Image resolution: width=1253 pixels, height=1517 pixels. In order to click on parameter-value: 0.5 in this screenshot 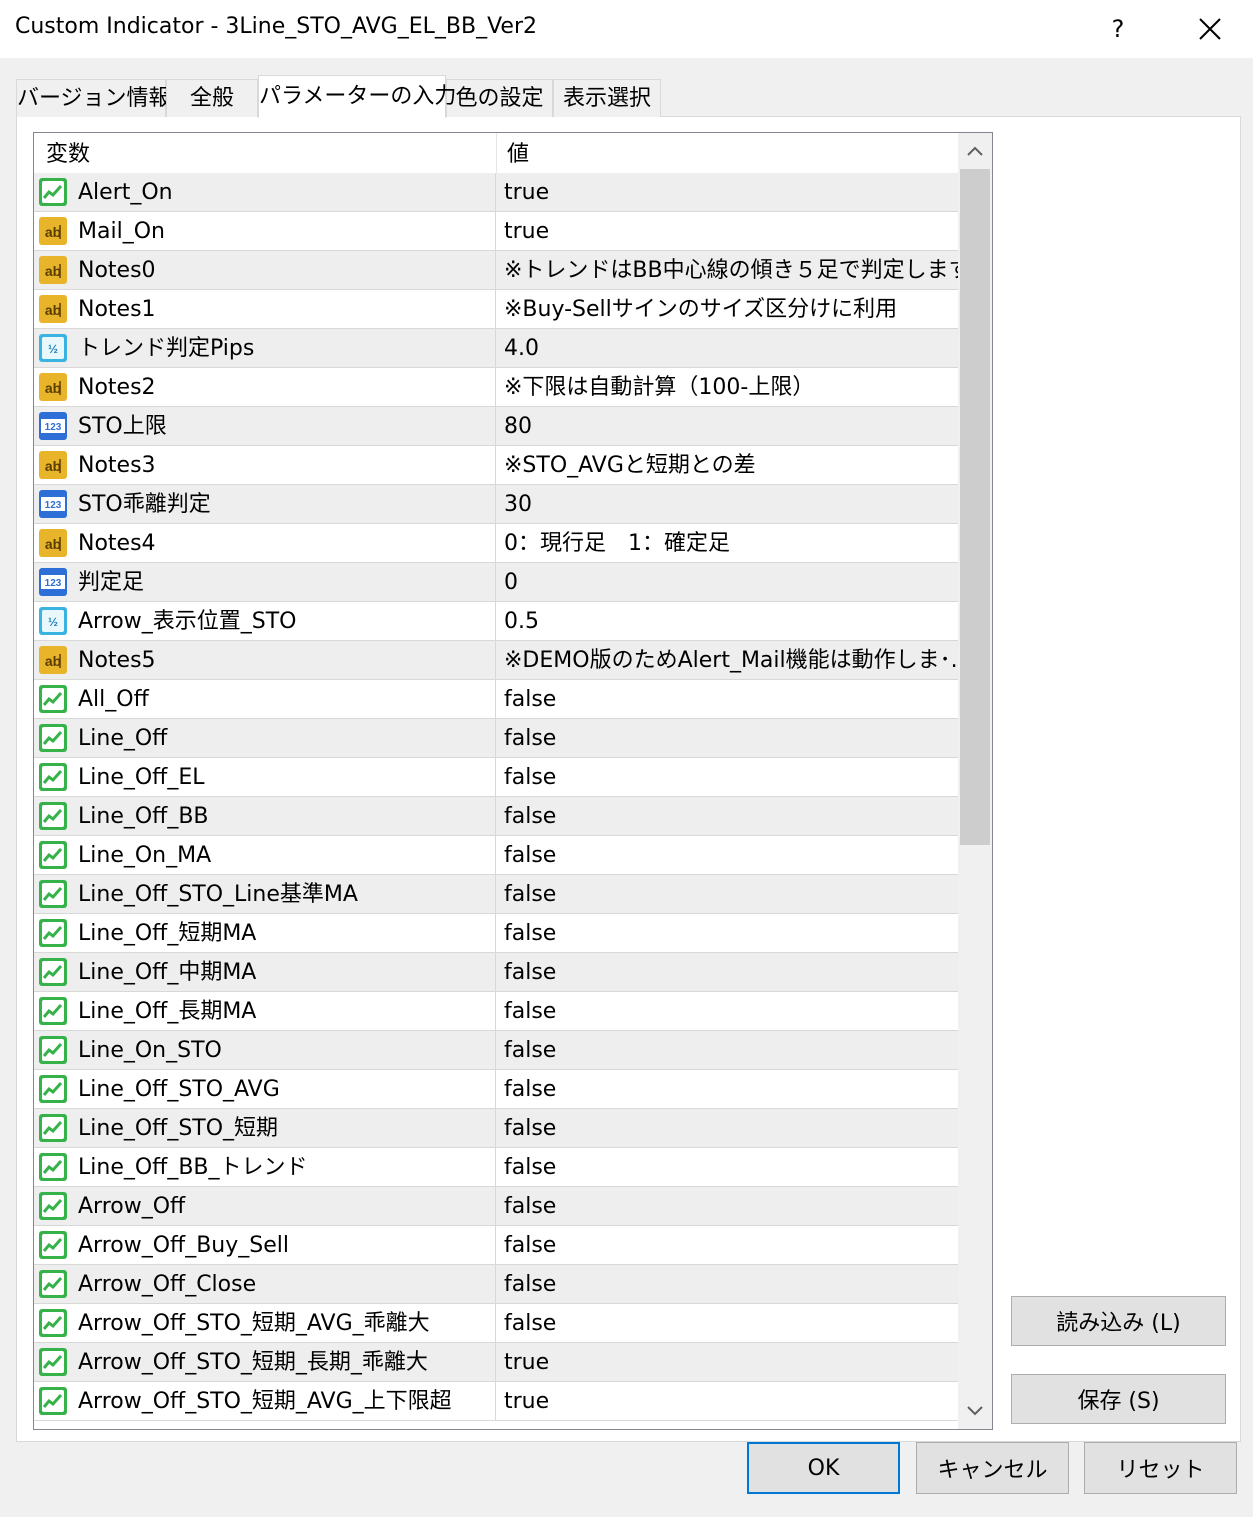, I will do `click(727, 621)`.